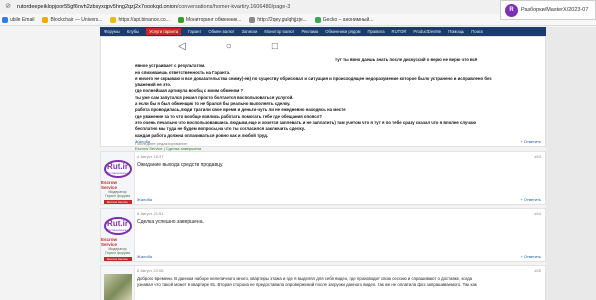 The height and width of the screenshot is (300, 596). Describe the element at coordinates (133, 31) in the screenshot. I see `nav-item-clubs: Клубы` at that location.